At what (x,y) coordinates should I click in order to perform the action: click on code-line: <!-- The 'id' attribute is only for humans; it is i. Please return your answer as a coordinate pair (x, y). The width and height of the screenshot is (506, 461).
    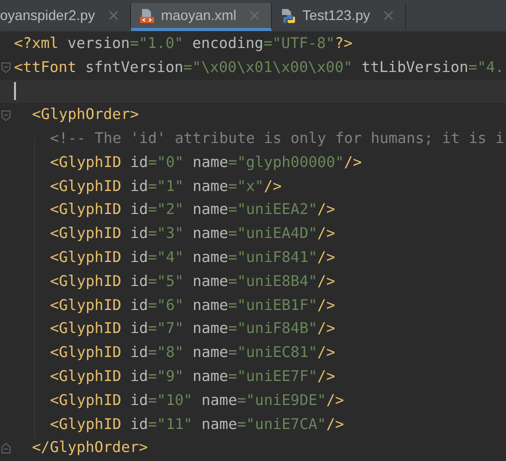
    Looking at the image, I should click on (277, 138).